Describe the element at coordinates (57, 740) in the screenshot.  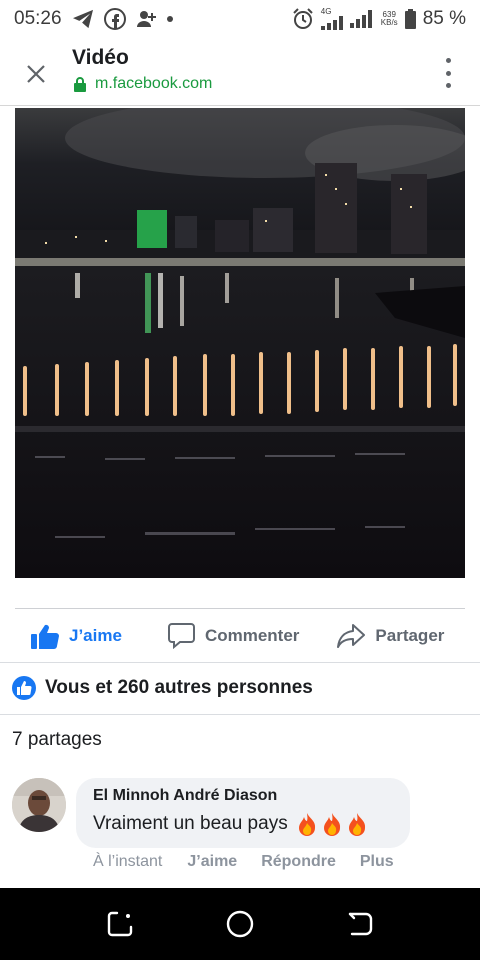
I see `shares-count: 7 partages` at that location.